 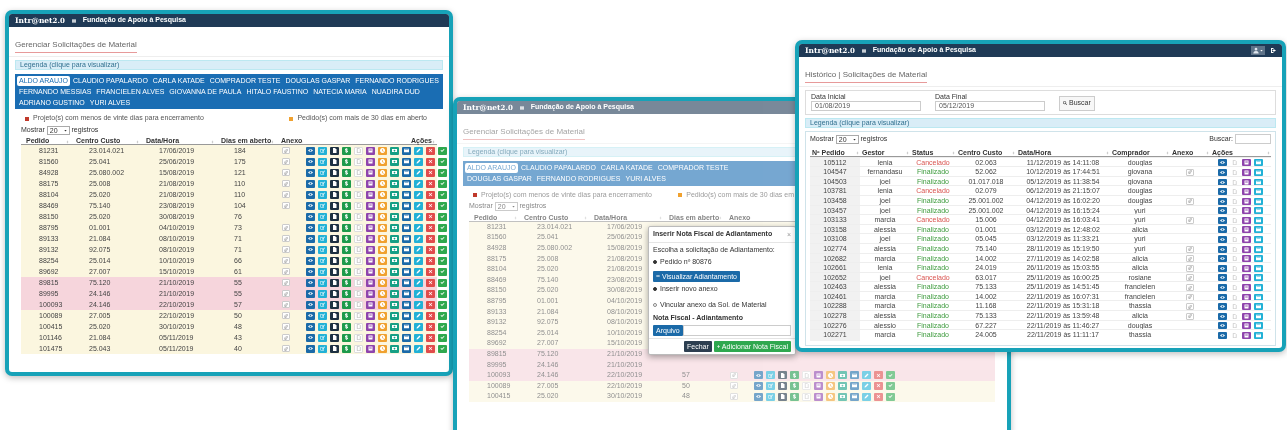 I want to click on page-title: Histórico | Solicitações de Material, so click(x=866, y=77).